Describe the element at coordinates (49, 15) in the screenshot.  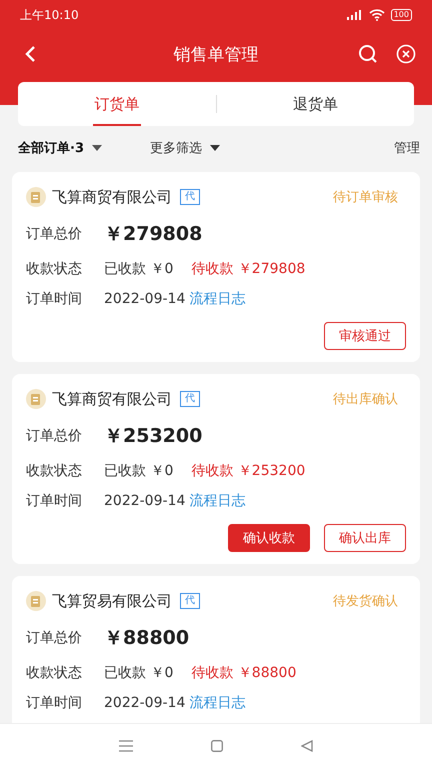
I see `status-time: 上午10:10` at that location.